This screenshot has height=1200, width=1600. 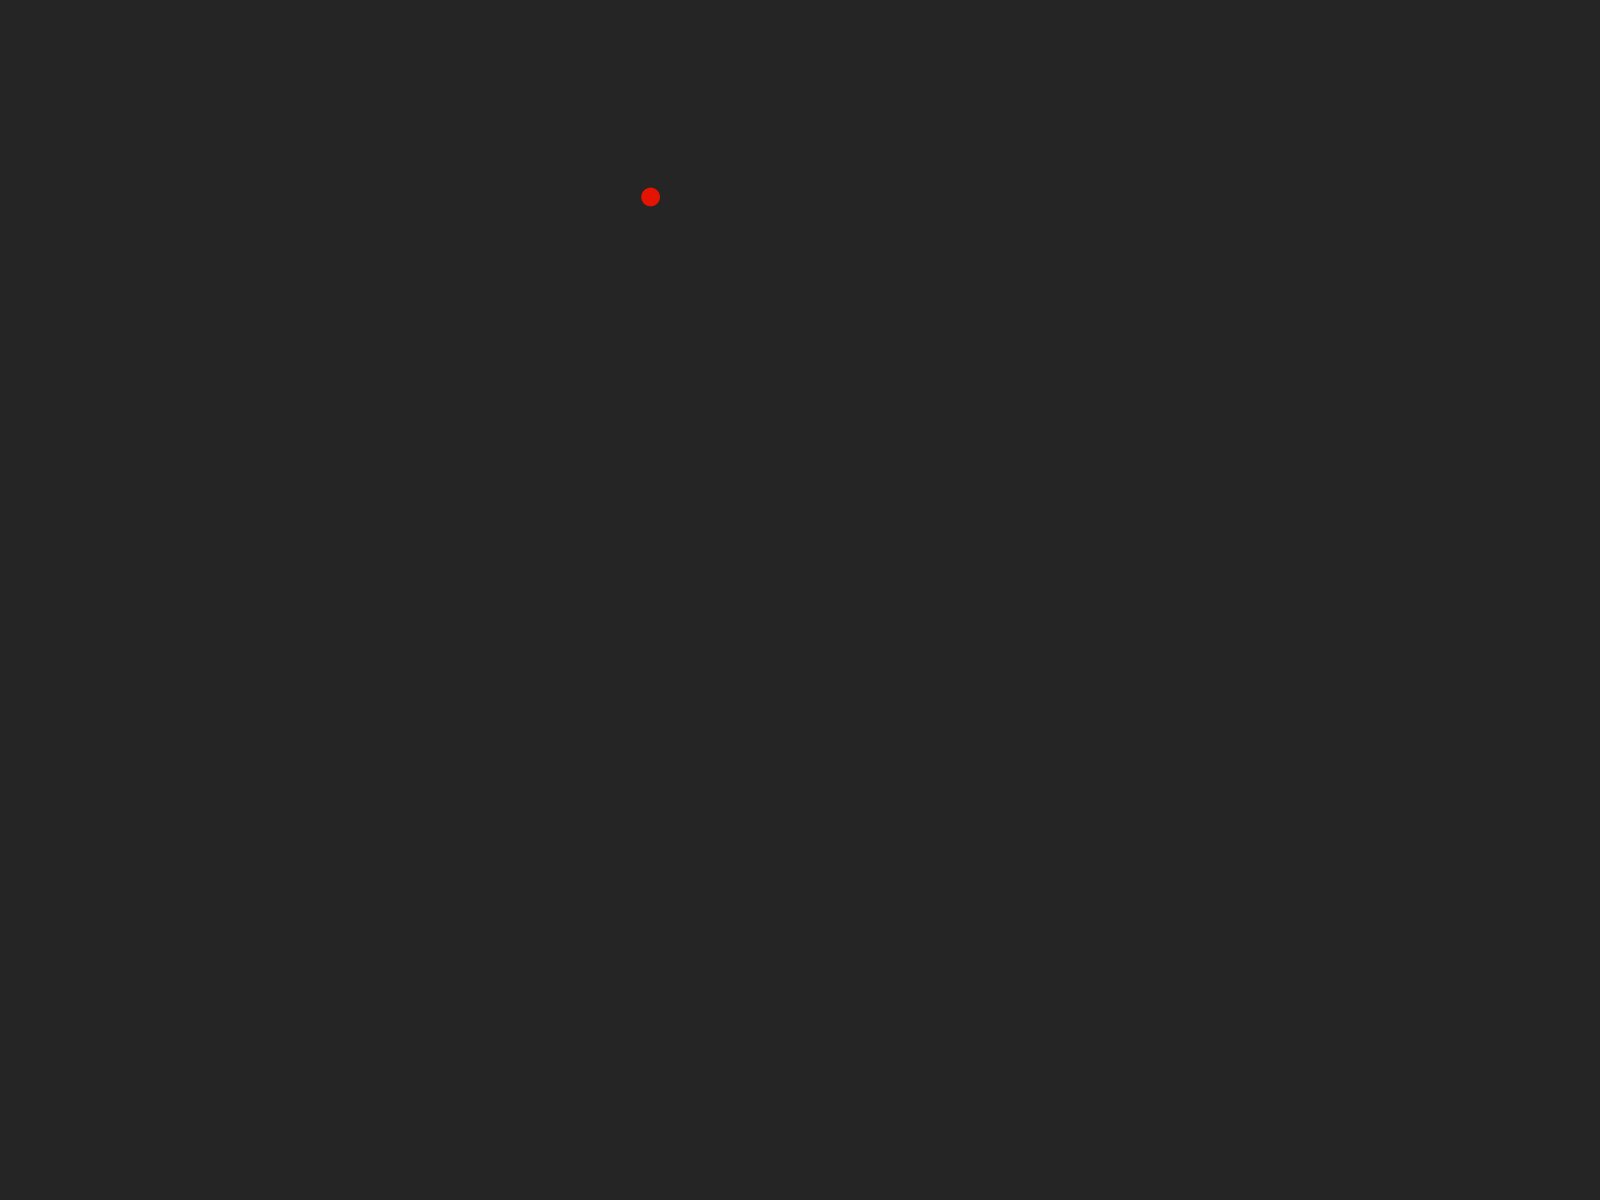 What do you see at coordinates (1495, 966) in the screenshot?
I see `plug-icon` at bounding box center [1495, 966].